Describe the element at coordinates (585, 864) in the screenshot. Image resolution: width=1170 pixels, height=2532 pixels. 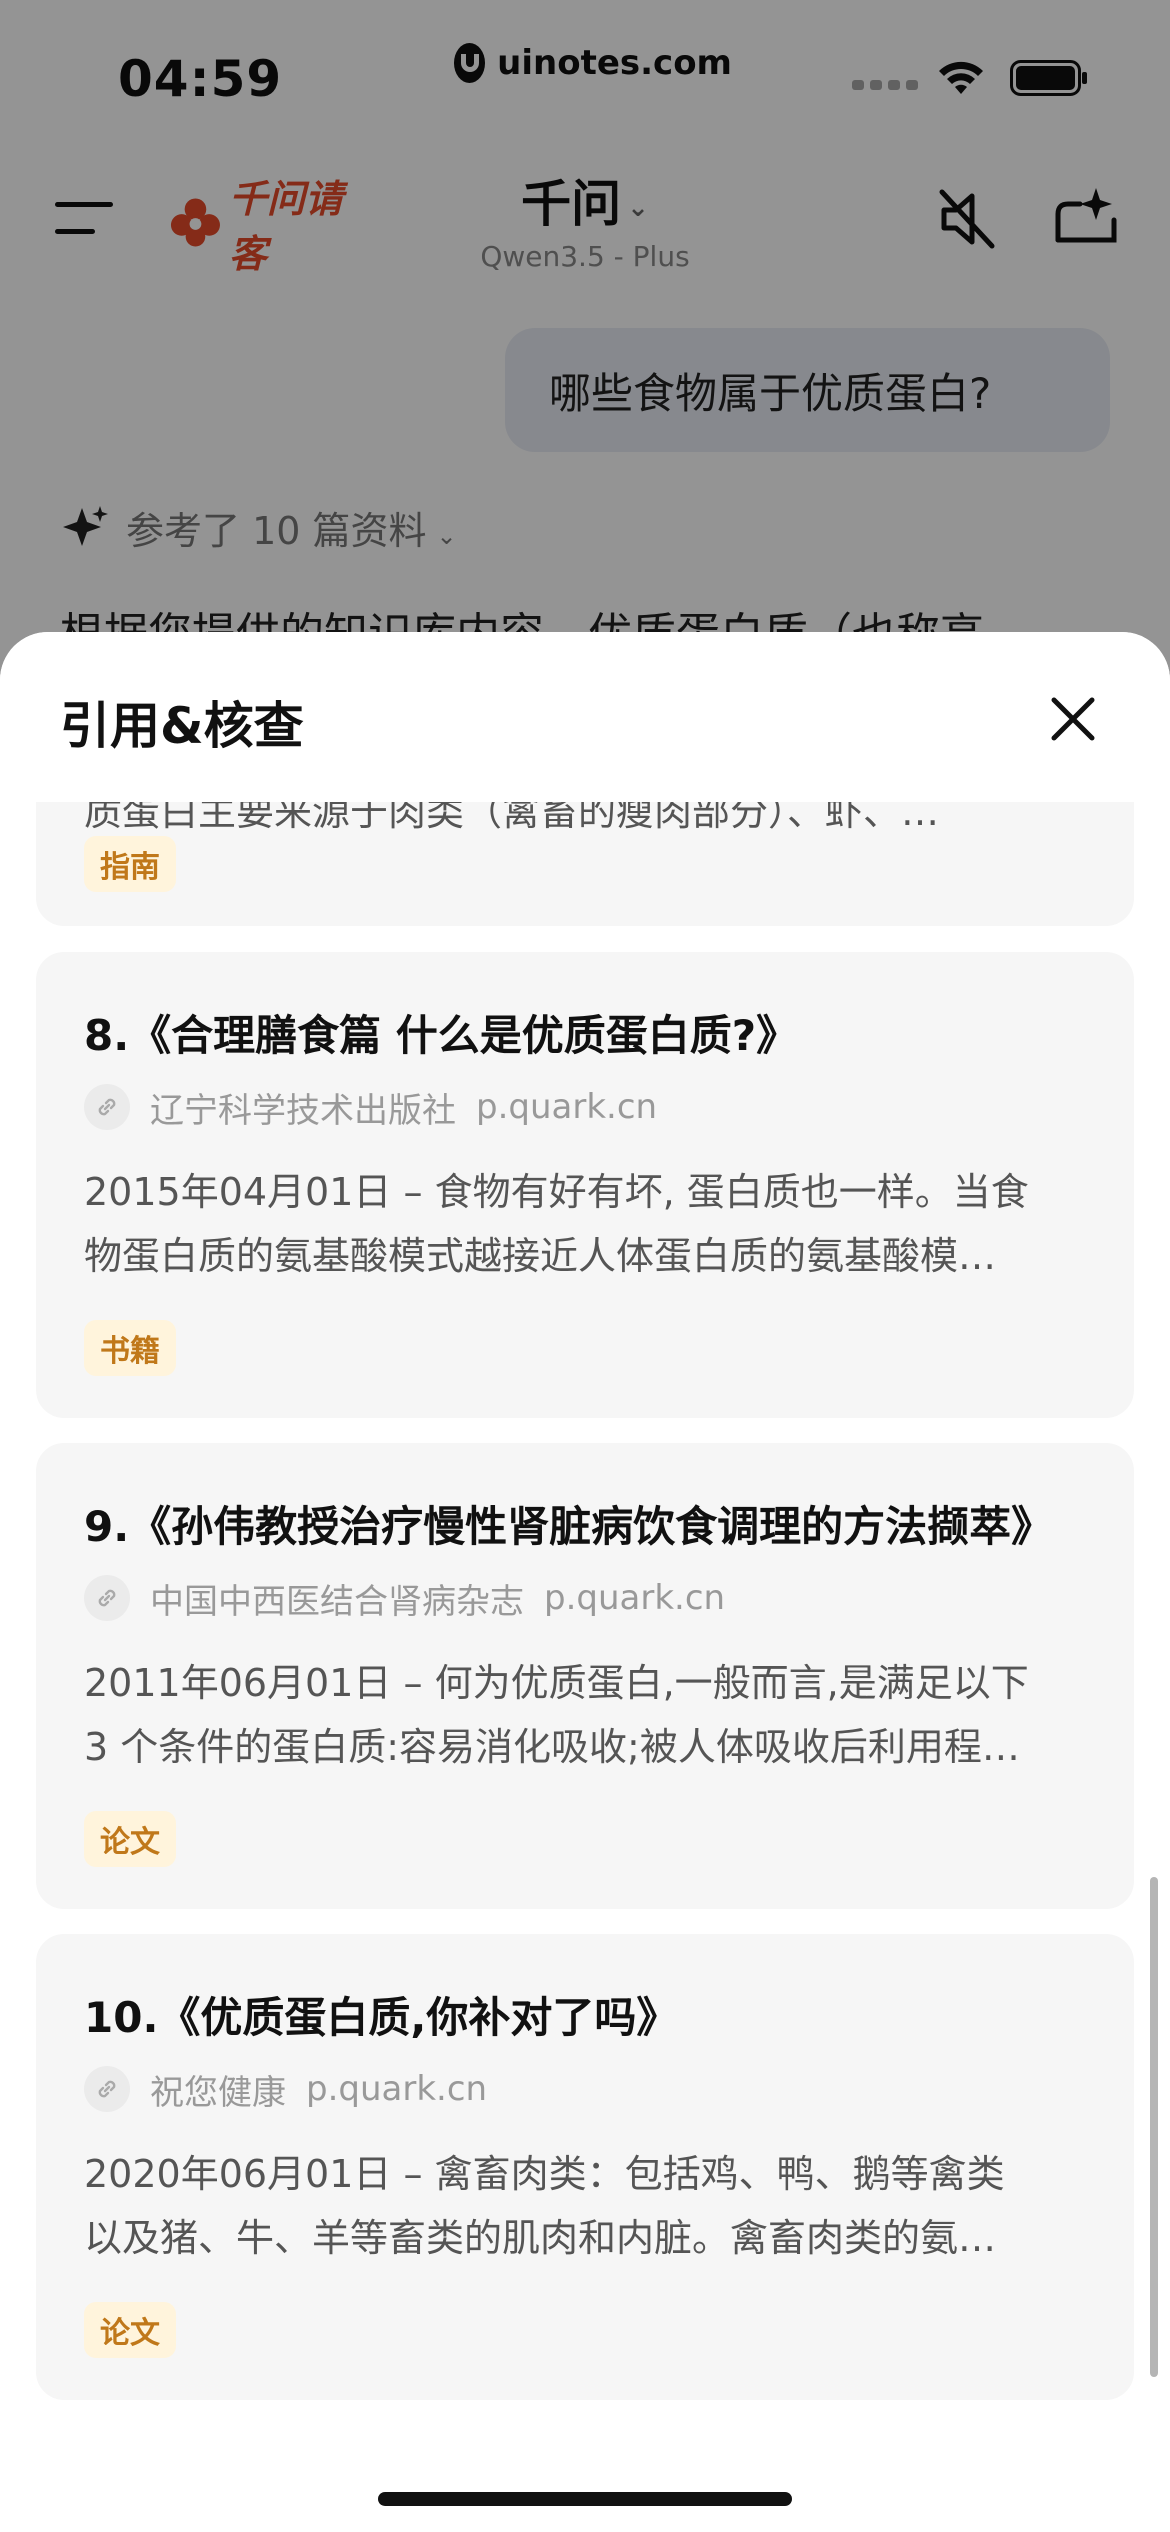
I see `citation-card: 质蛋白主要来源于肉类（禽畜的瘦肉部分）、虾、… 指南` at that location.